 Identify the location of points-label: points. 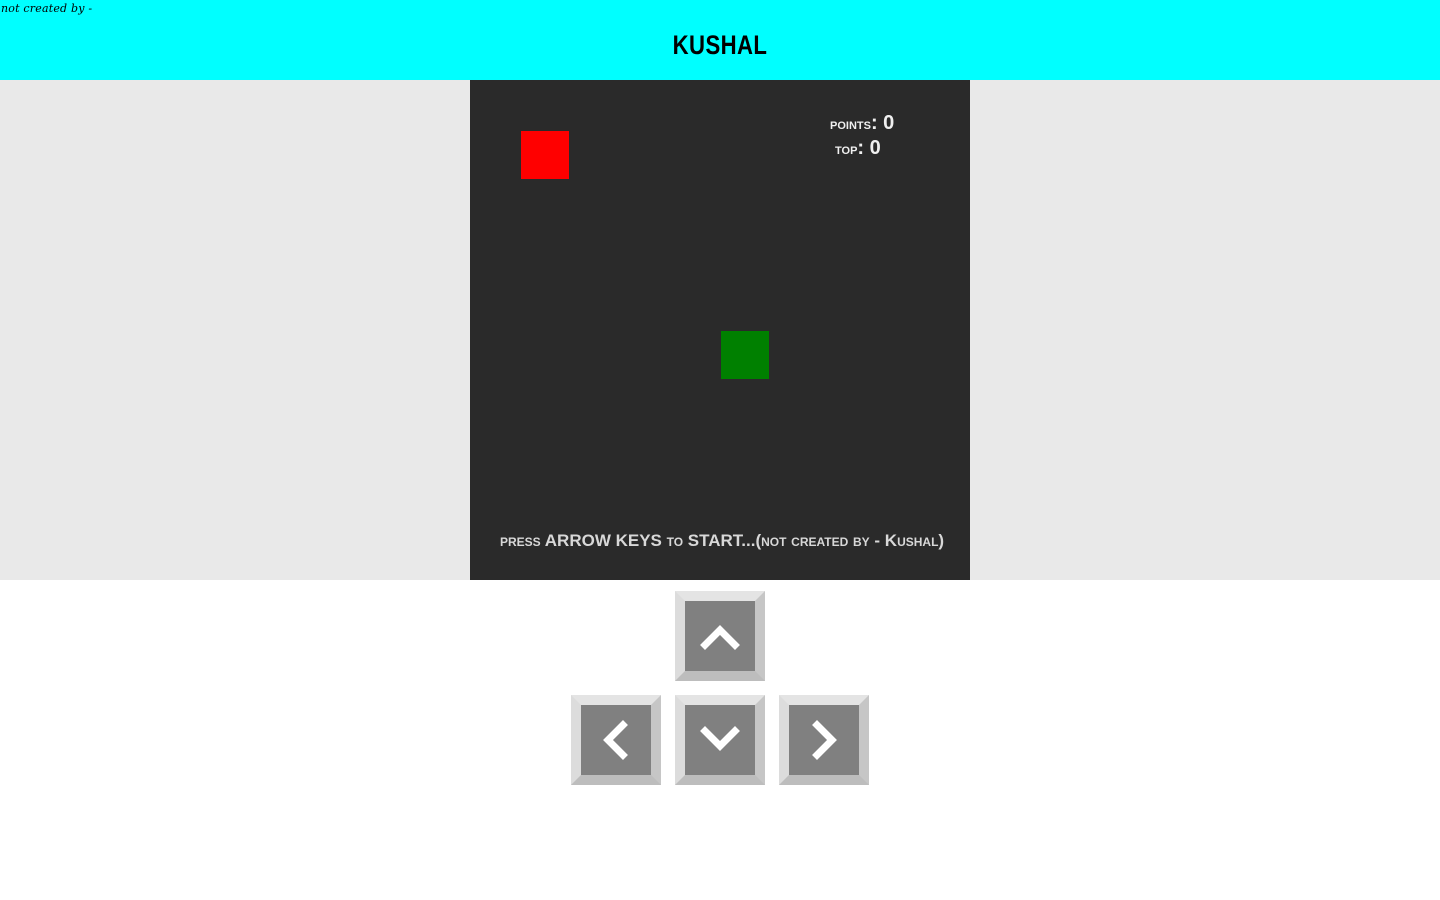
(850, 124).